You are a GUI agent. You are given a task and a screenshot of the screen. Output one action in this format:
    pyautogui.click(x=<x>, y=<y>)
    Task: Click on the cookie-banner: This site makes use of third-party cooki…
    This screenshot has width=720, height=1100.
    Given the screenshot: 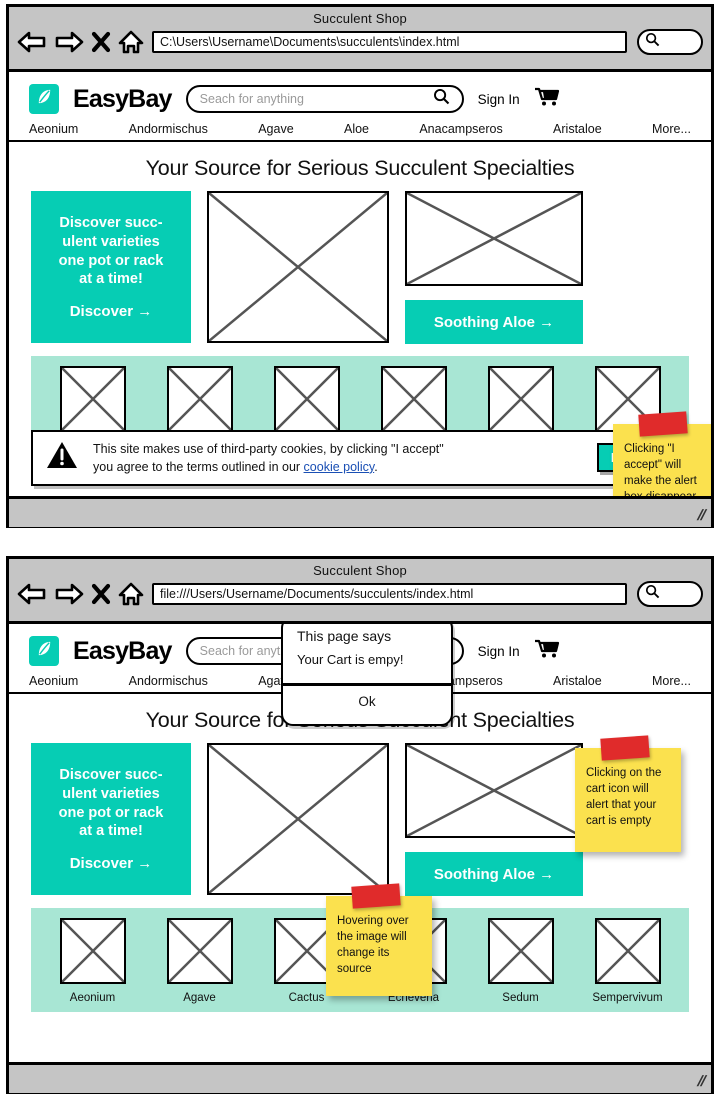 What is the action you would take?
    pyautogui.click(x=360, y=457)
    